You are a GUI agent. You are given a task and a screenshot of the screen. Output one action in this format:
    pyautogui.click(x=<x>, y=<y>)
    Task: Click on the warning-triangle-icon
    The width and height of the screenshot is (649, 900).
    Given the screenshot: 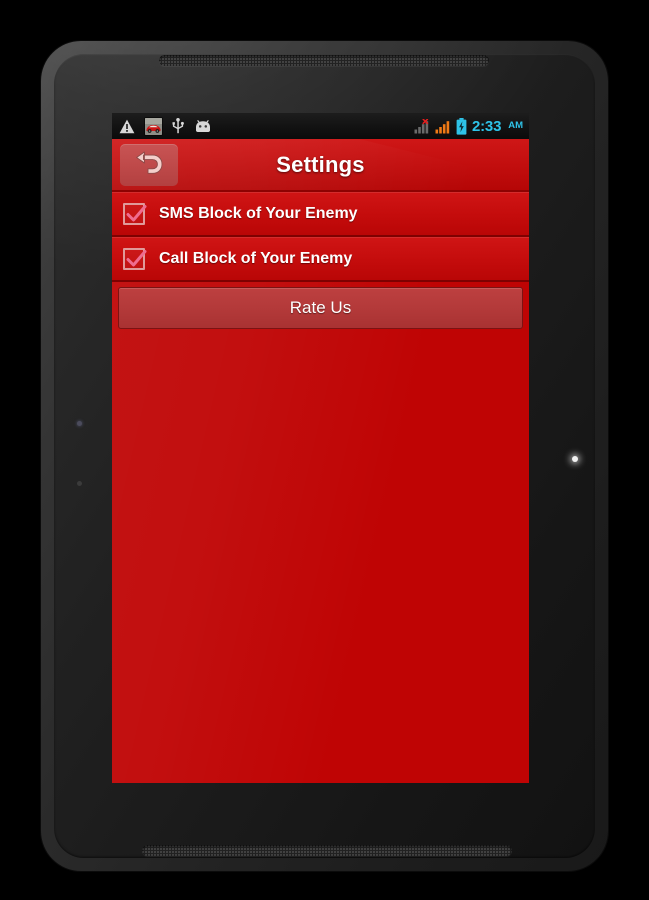 What is the action you would take?
    pyautogui.click(x=127, y=126)
    